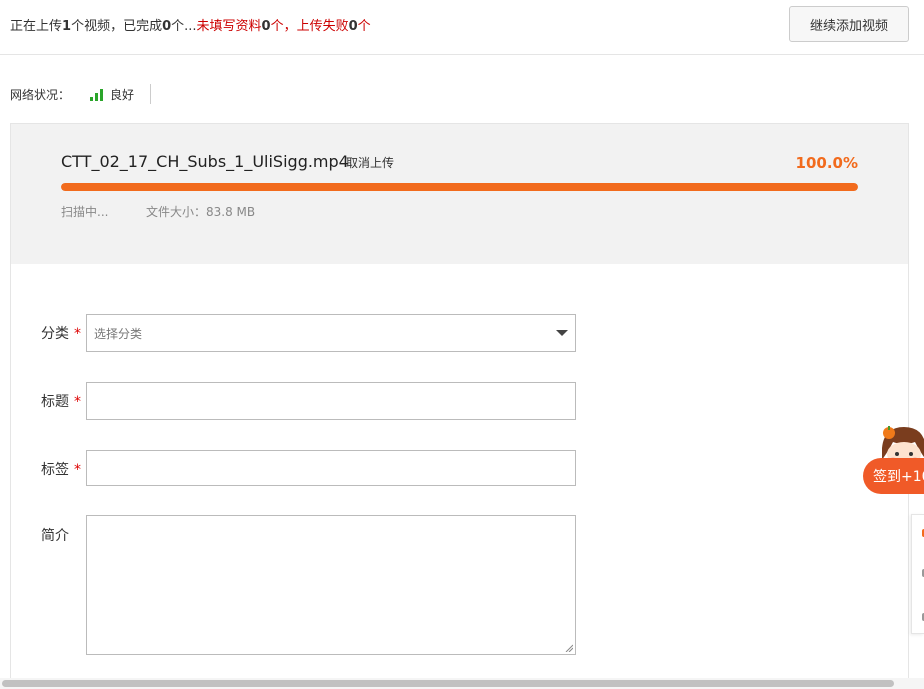  I want to click on intro-label: 简介, so click(55, 536).